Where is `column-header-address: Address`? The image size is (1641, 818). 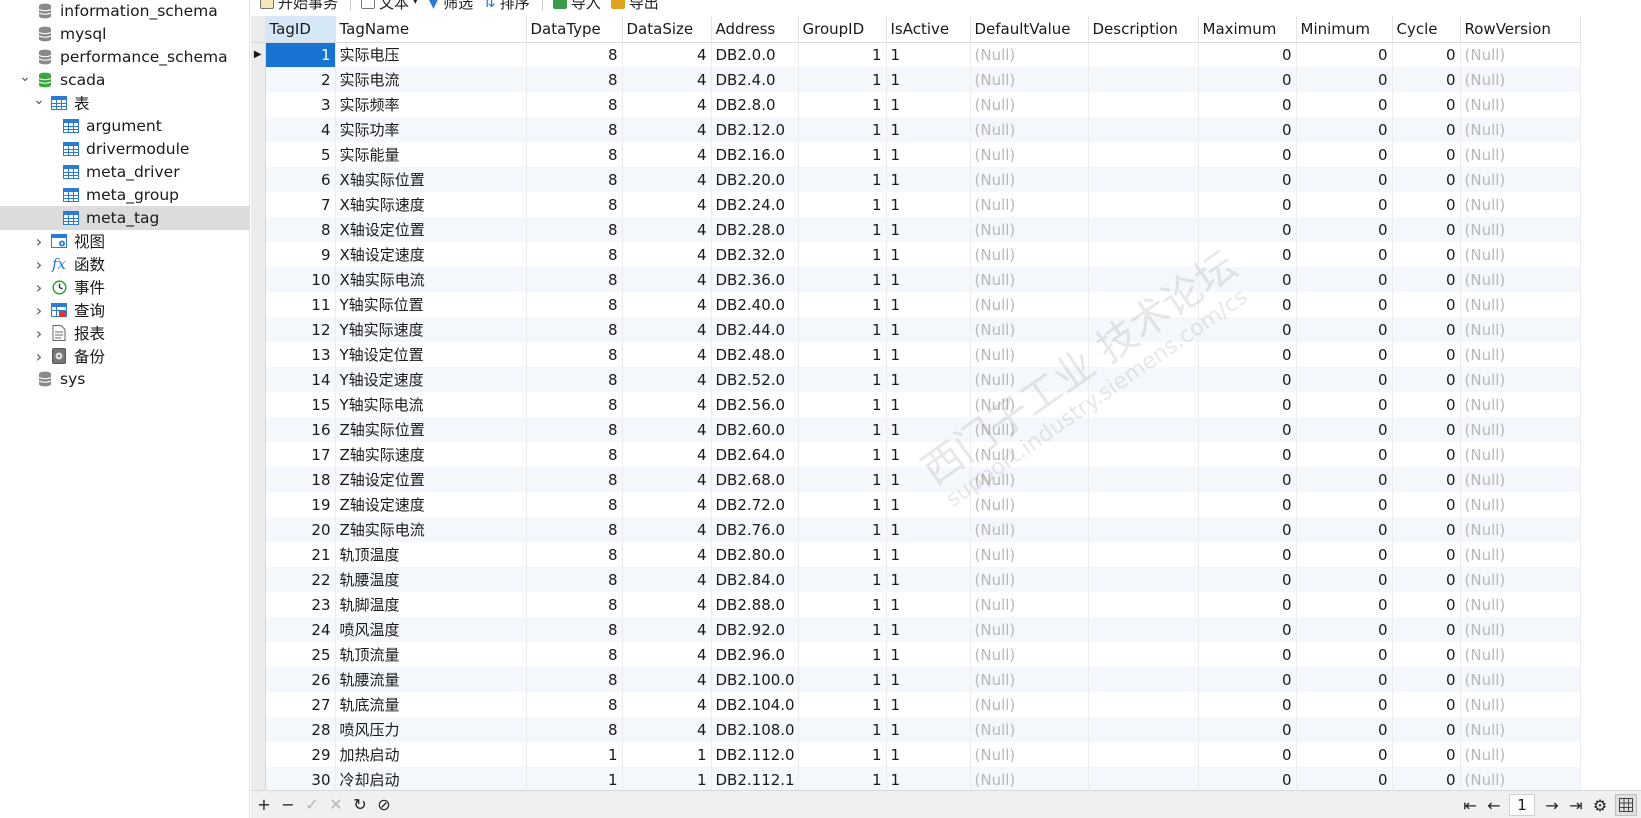
column-header-address: Address is located at coordinates (755, 29).